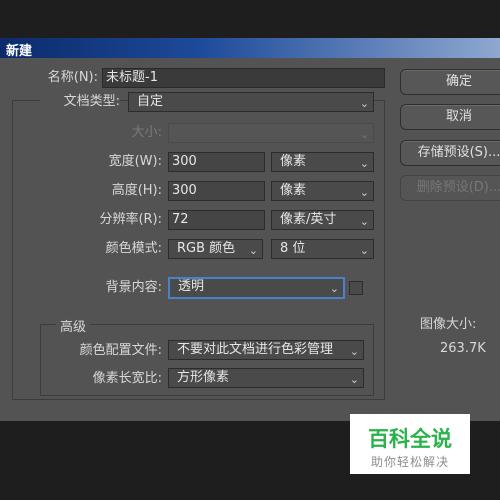 The width and height of the screenshot is (500, 500). What do you see at coordinates (136, 190) in the screenshot?
I see `height-label: 高度(H):` at bounding box center [136, 190].